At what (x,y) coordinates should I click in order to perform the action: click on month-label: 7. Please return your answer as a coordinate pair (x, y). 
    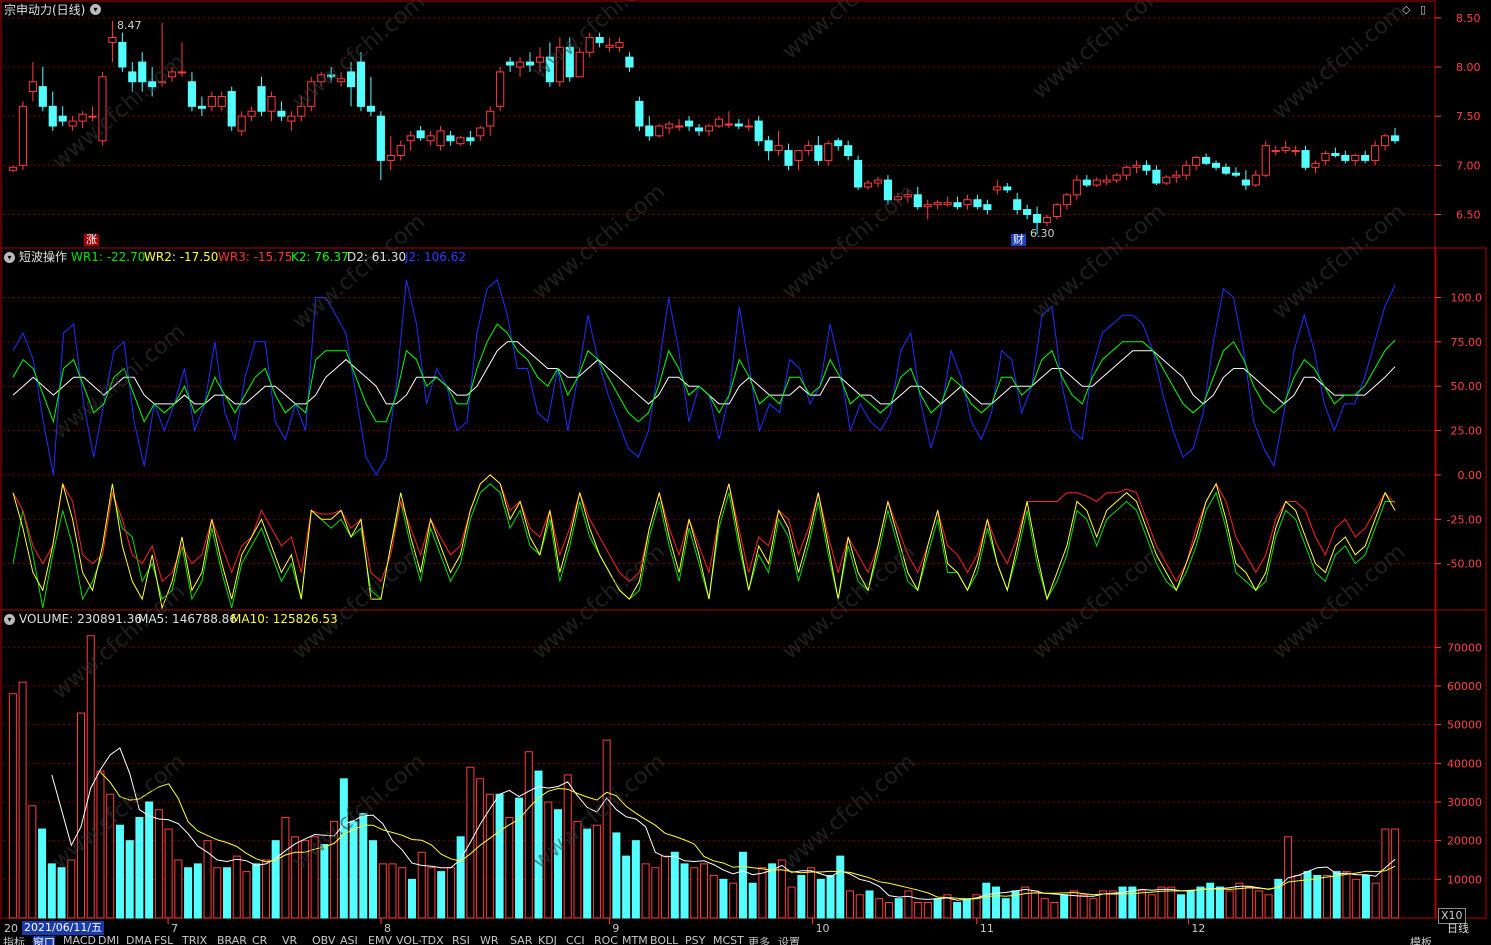
    Looking at the image, I should click on (175, 928).